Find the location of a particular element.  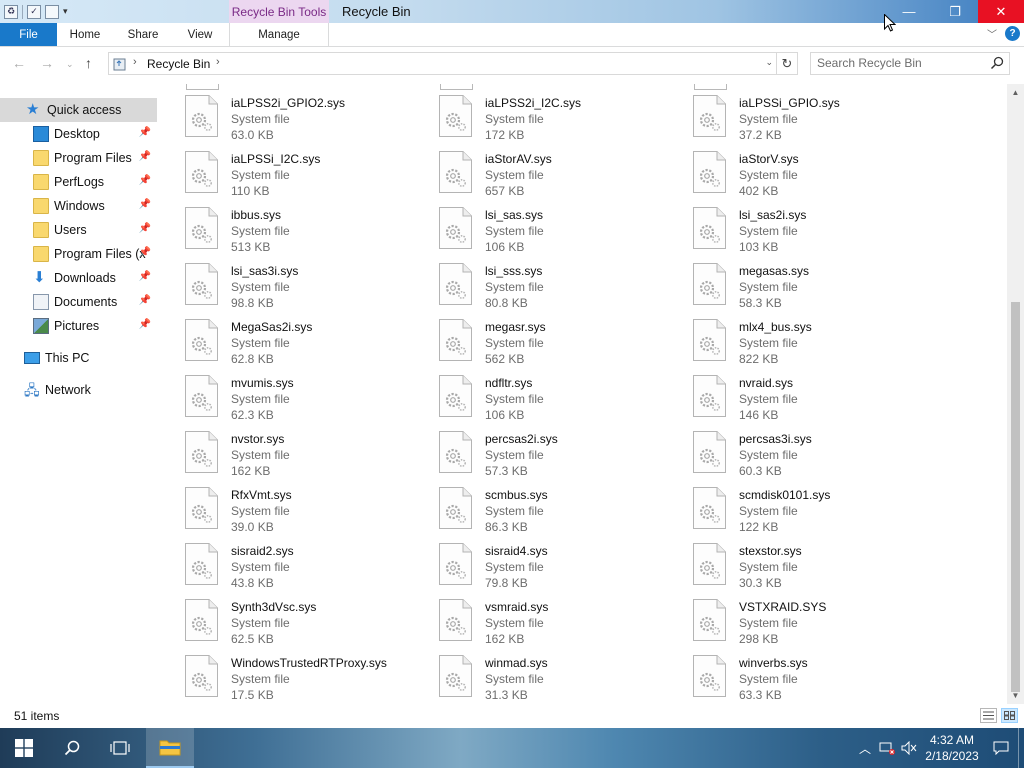

action-center-icon is located at coordinates (1001, 748).